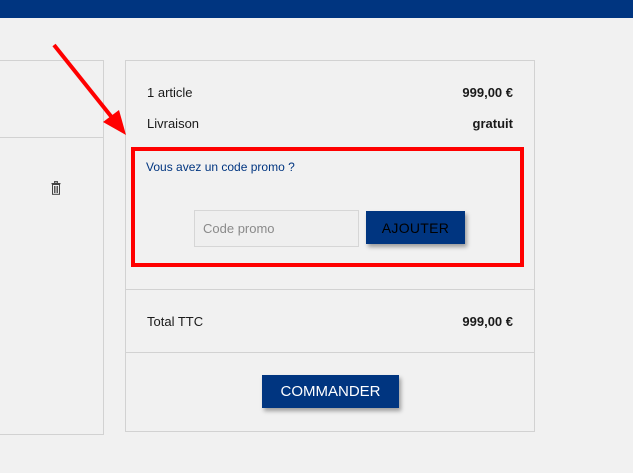 The width and height of the screenshot is (633, 473). What do you see at coordinates (170, 92) in the screenshot?
I see `items-label: 1 article` at bounding box center [170, 92].